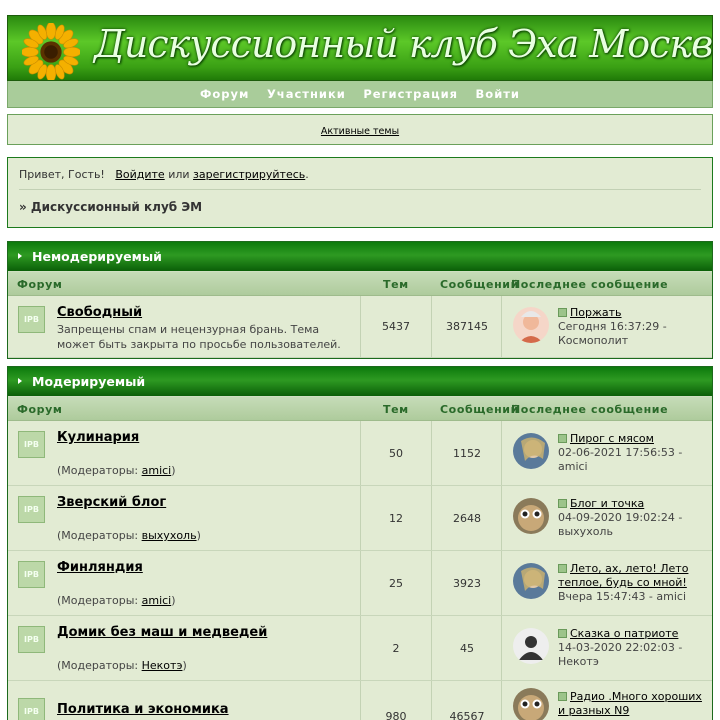  What do you see at coordinates (143, 709) in the screenshot?
I see `forum-title-link: Политика и экономика` at bounding box center [143, 709].